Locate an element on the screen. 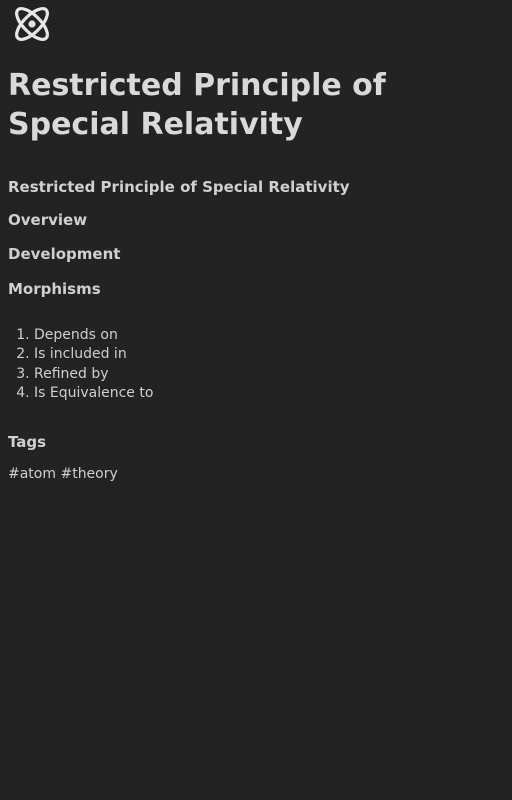  section-overview: Overview is located at coordinates (47, 220).